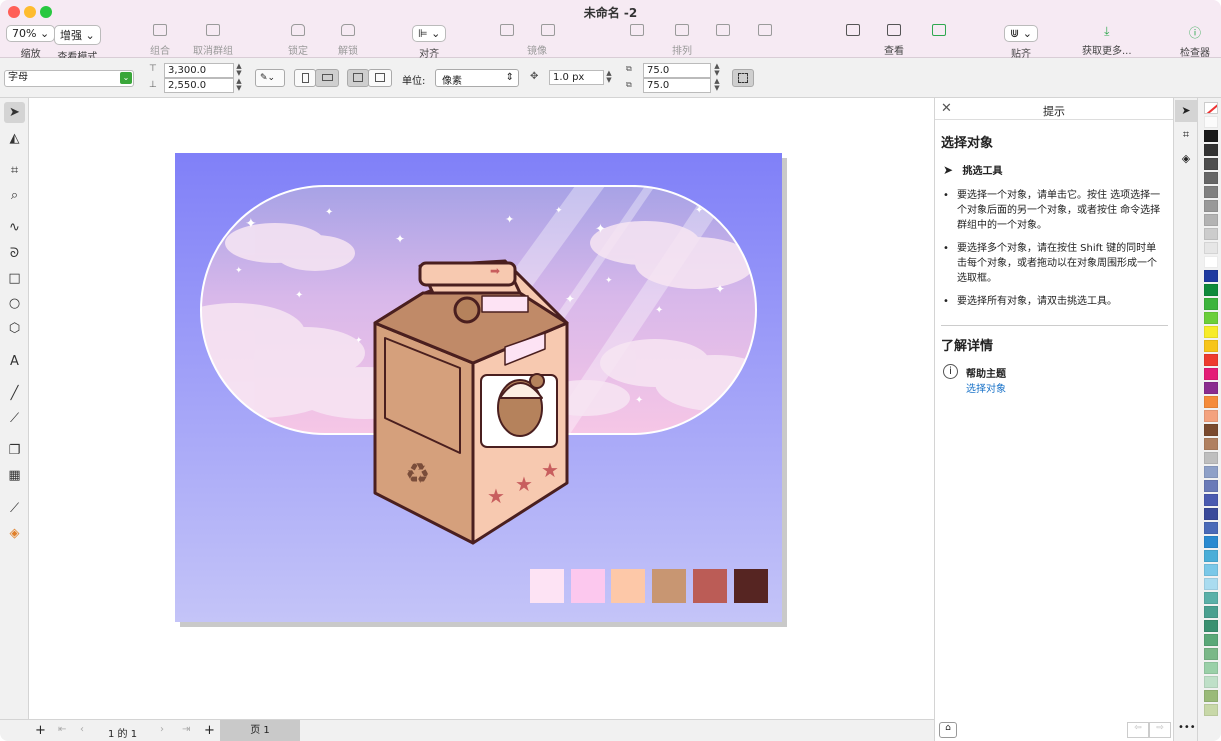  I want to click on connector-tool-button: ⟋, so click(14, 418).